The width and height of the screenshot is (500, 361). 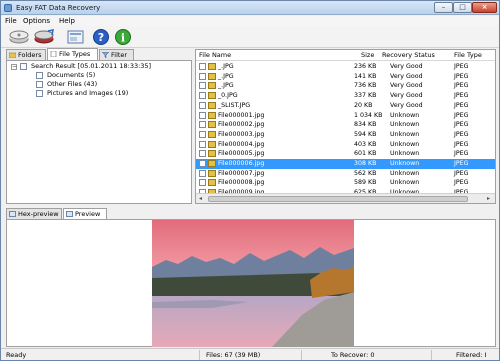 What do you see at coordinates (443, 7) in the screenshot?
I see `minimize-button: –` at bounding box center [443, 7].